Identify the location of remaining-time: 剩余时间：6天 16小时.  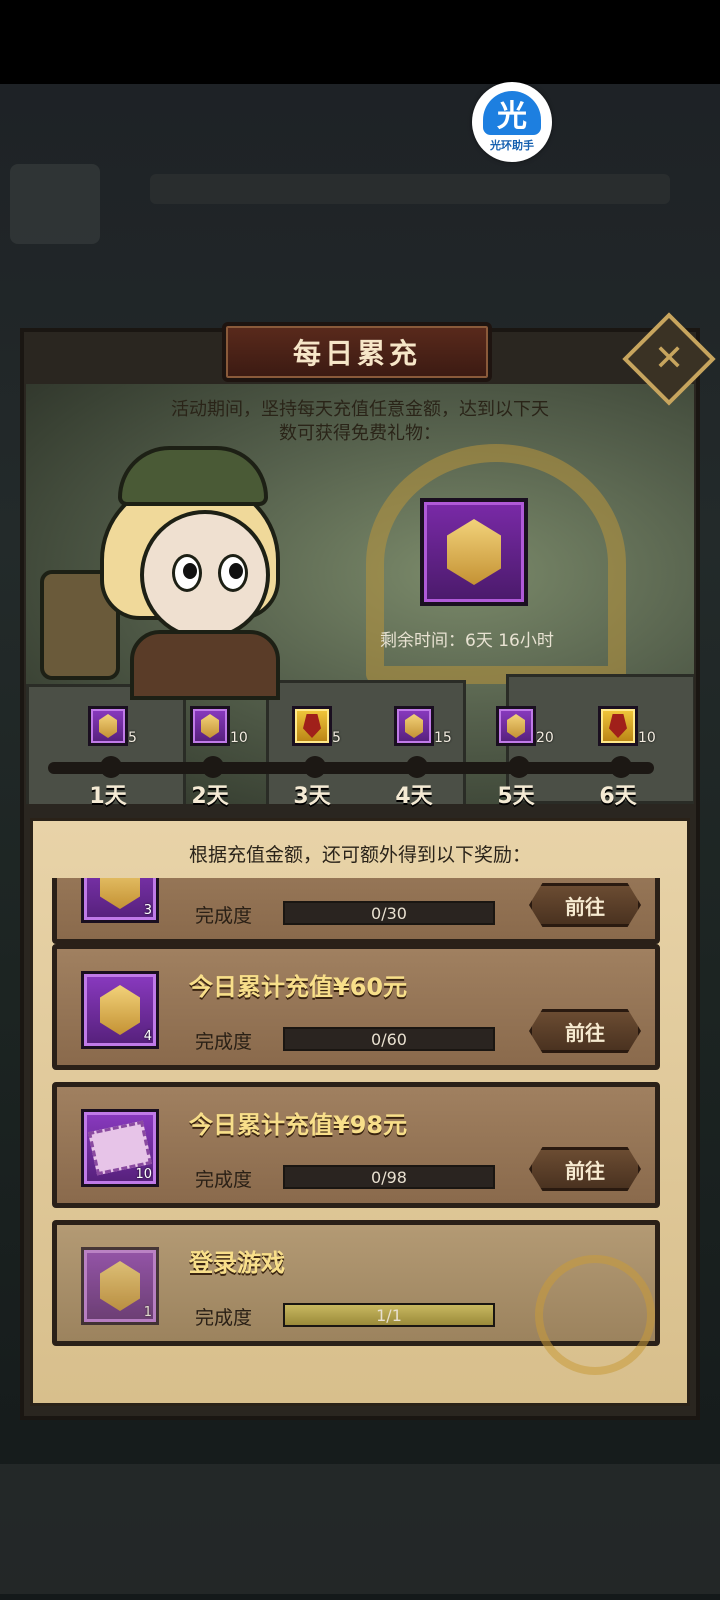
(467, 641).